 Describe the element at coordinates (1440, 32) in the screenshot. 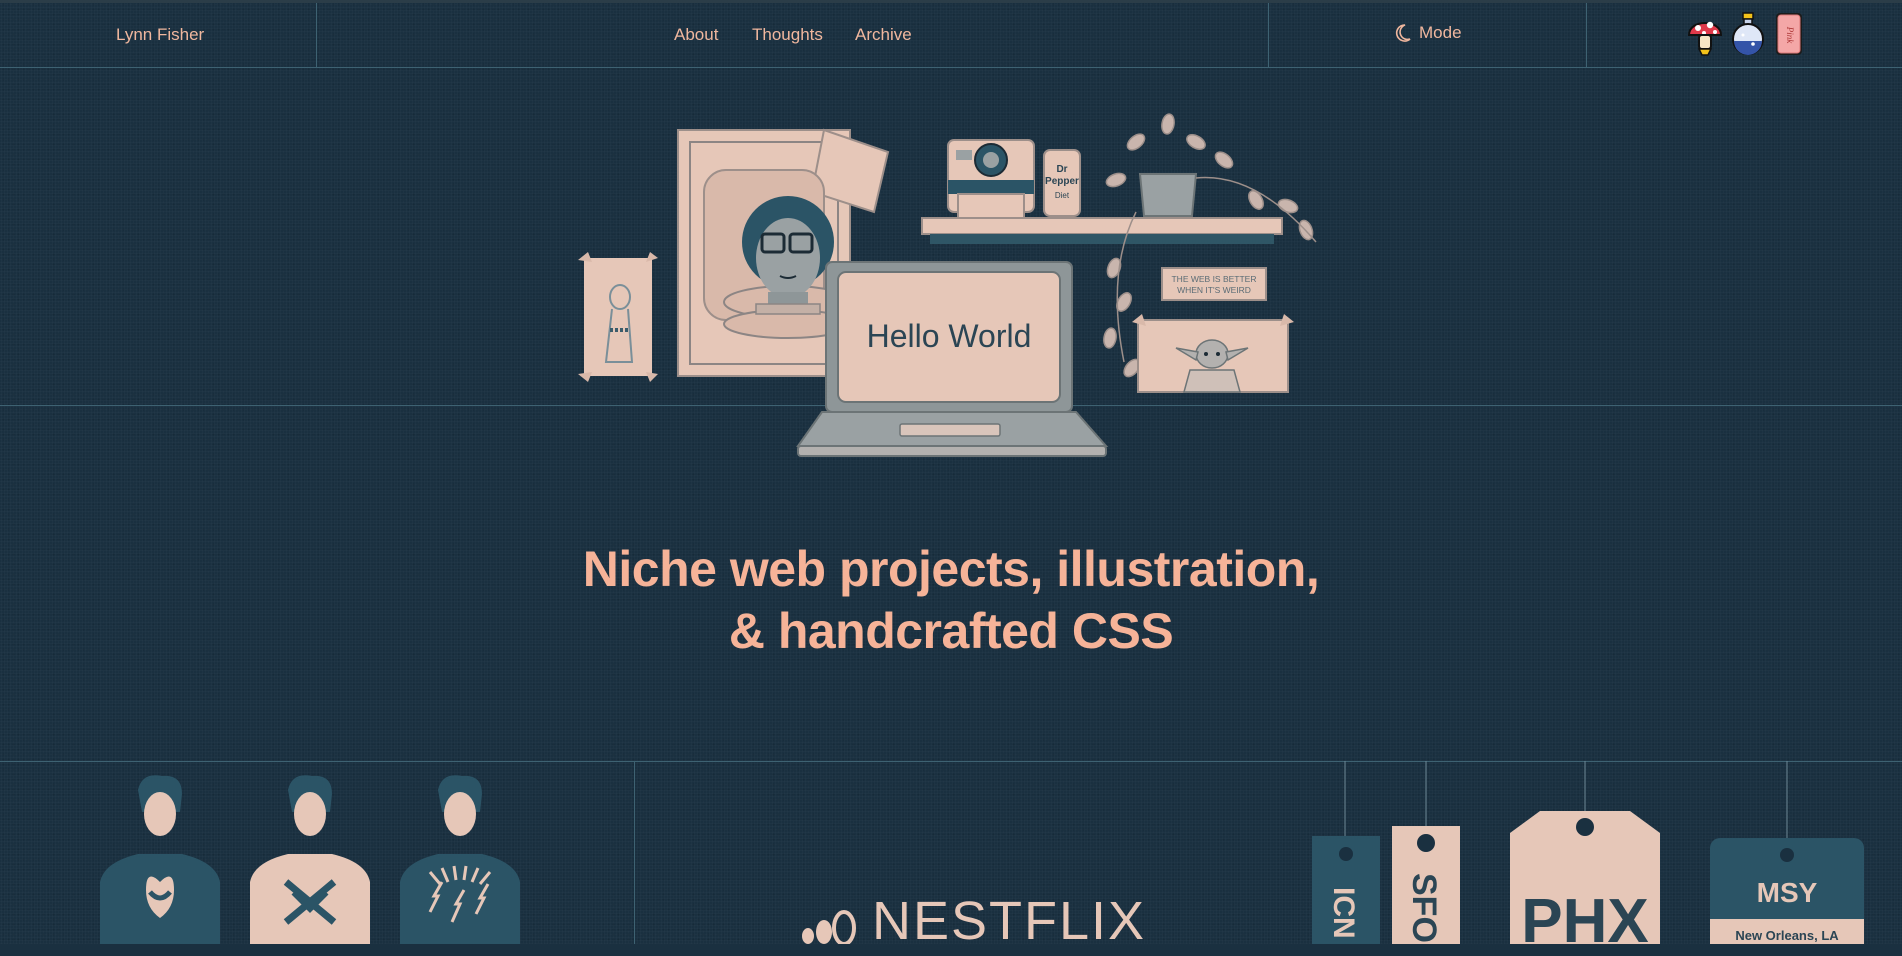

I see `mode-label: Mode` at that location.